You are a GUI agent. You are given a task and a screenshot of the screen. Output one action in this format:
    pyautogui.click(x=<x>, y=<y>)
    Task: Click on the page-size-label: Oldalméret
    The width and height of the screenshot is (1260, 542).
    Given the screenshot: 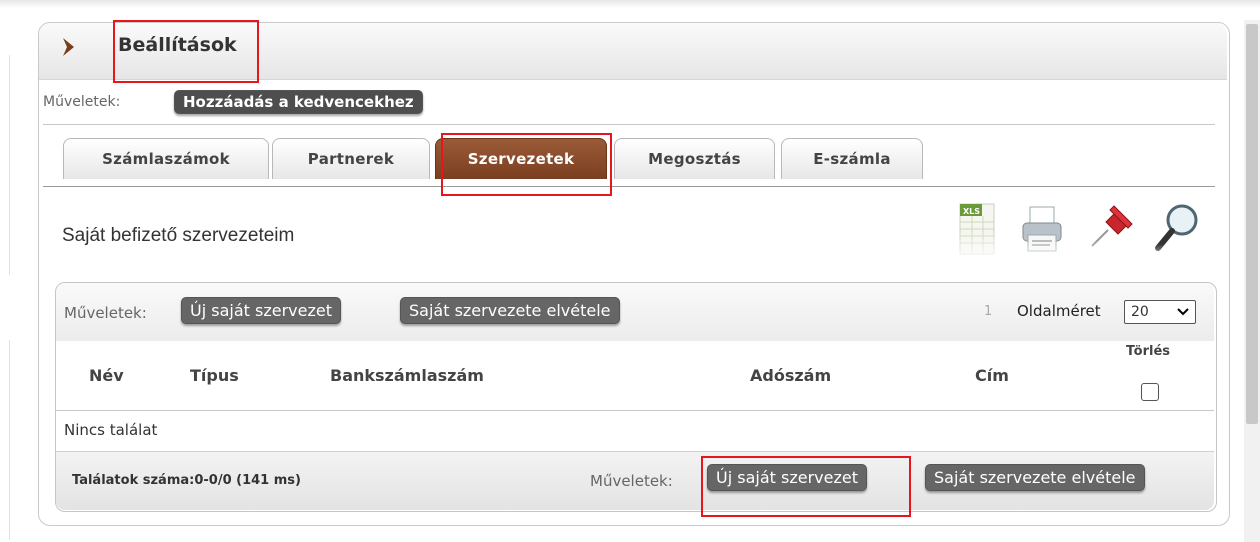 What is the action you would take?
    pyautogui.click(x=1059, y=311)
    